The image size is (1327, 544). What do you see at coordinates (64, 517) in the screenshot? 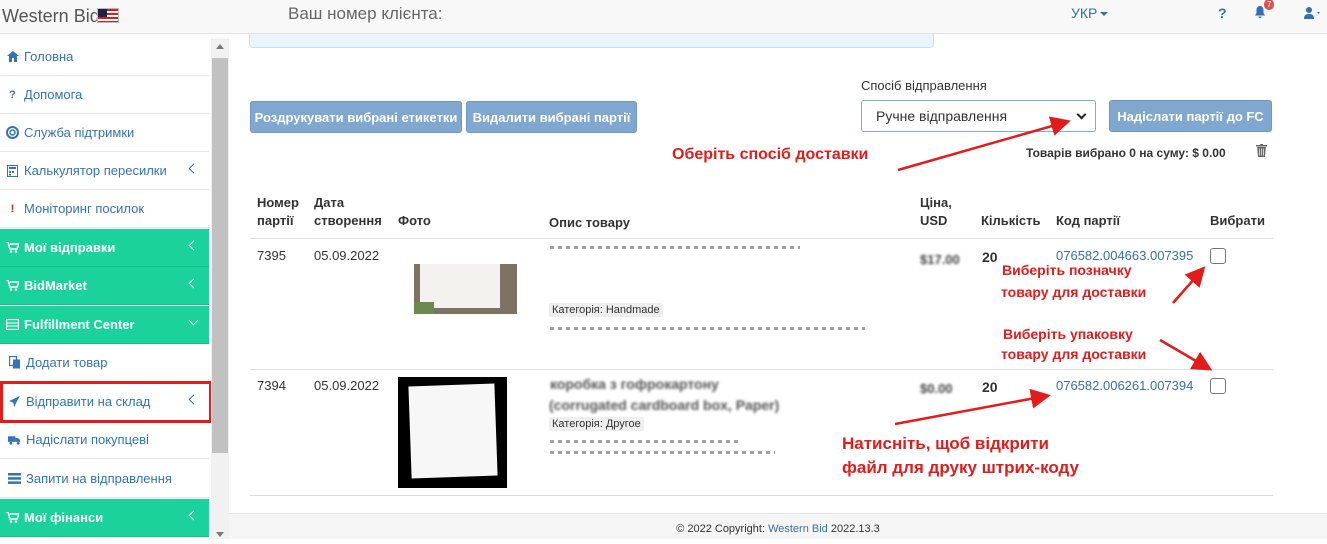
I see `sidebar-item-label: Мої фінанси` at bounding box center [64, 517].